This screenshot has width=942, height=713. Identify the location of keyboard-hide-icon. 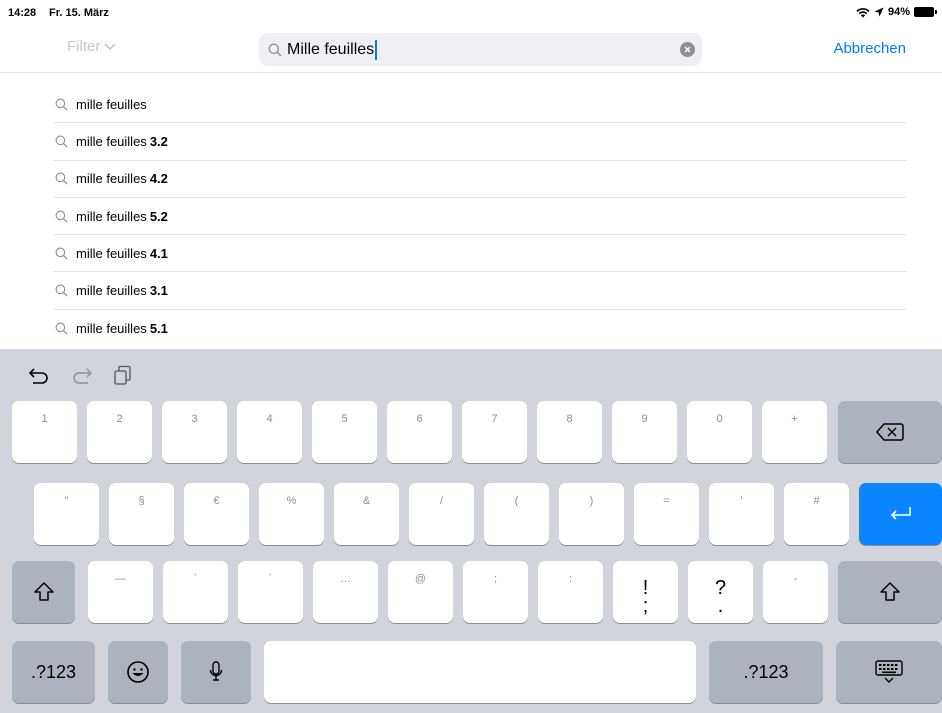
(889, 671).